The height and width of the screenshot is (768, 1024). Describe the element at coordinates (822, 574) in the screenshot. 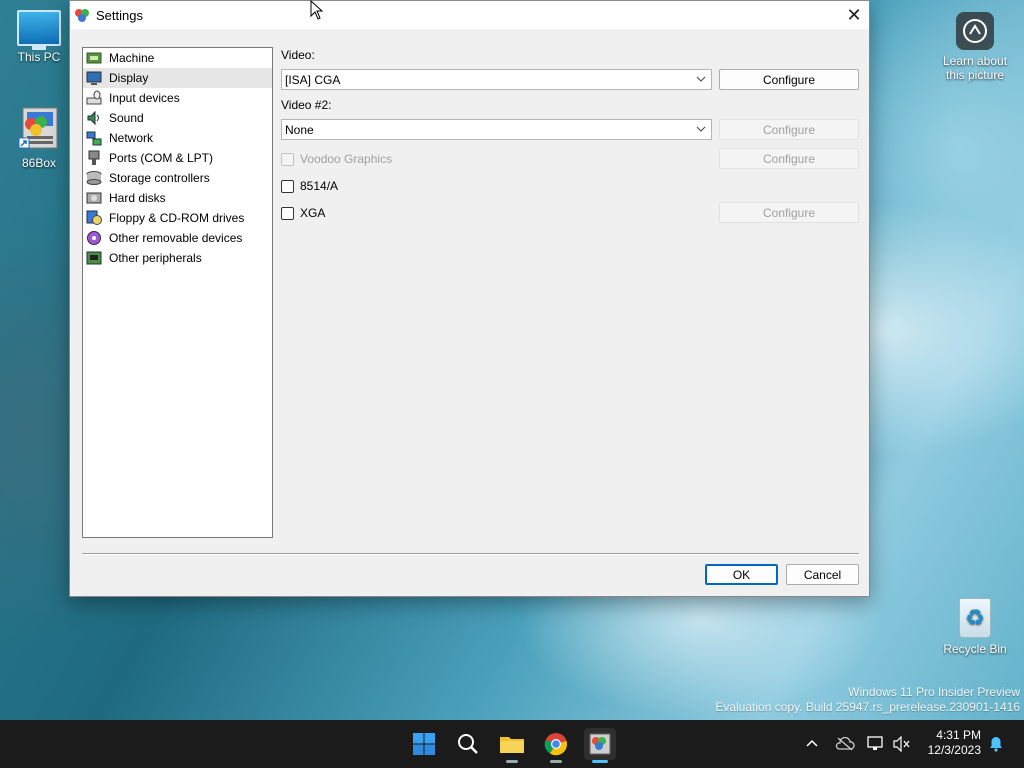

I see `cancel-button: Cancel` at that location.